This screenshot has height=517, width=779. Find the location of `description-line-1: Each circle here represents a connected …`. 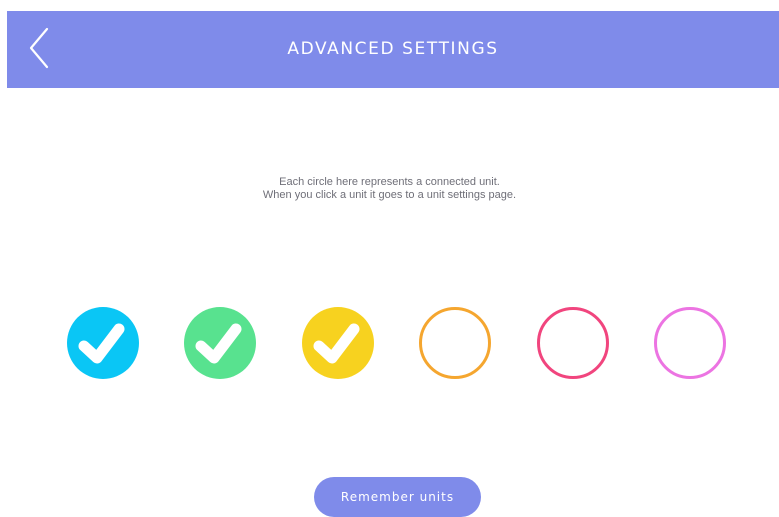

description-line-1: Each circle here represents a connected … is located at coordinates (389, 182).